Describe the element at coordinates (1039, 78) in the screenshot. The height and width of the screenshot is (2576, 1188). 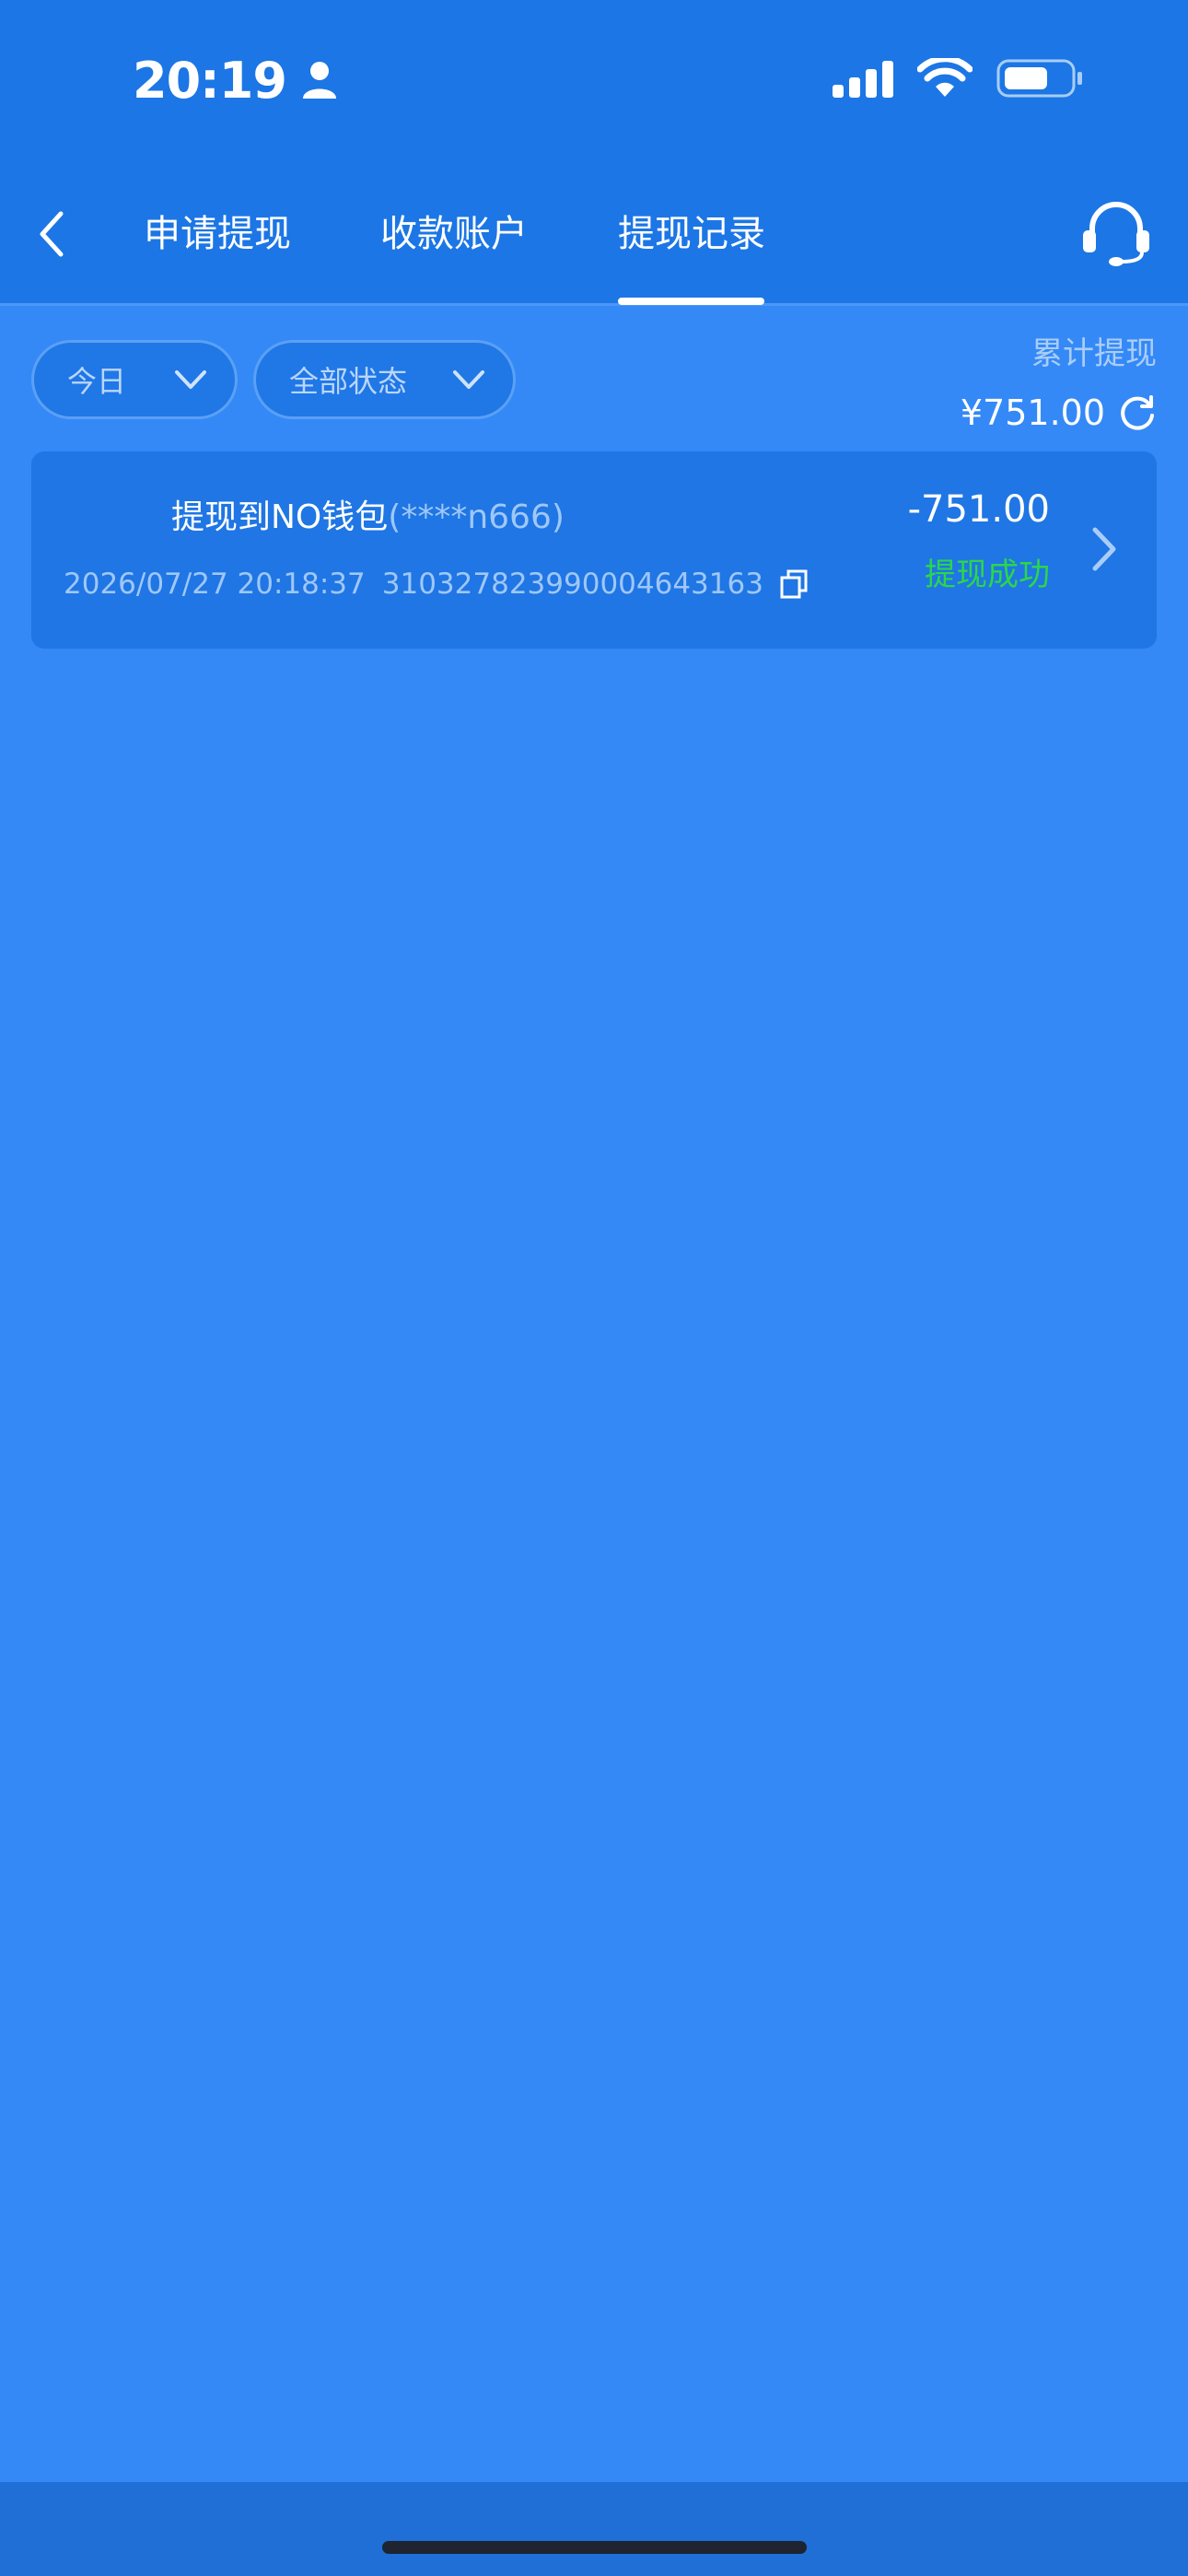
I see `battery-icon` at that location.